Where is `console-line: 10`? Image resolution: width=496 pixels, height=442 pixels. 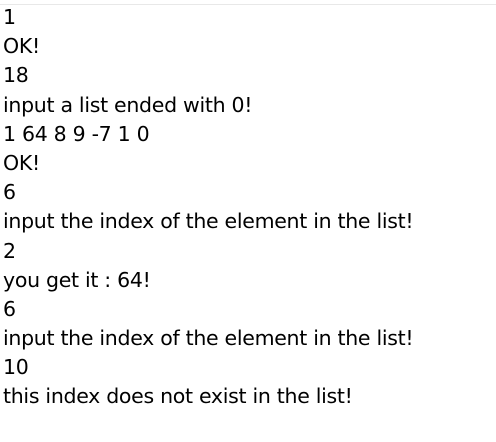 console-line: 10 is located at coordinates (16, 367).